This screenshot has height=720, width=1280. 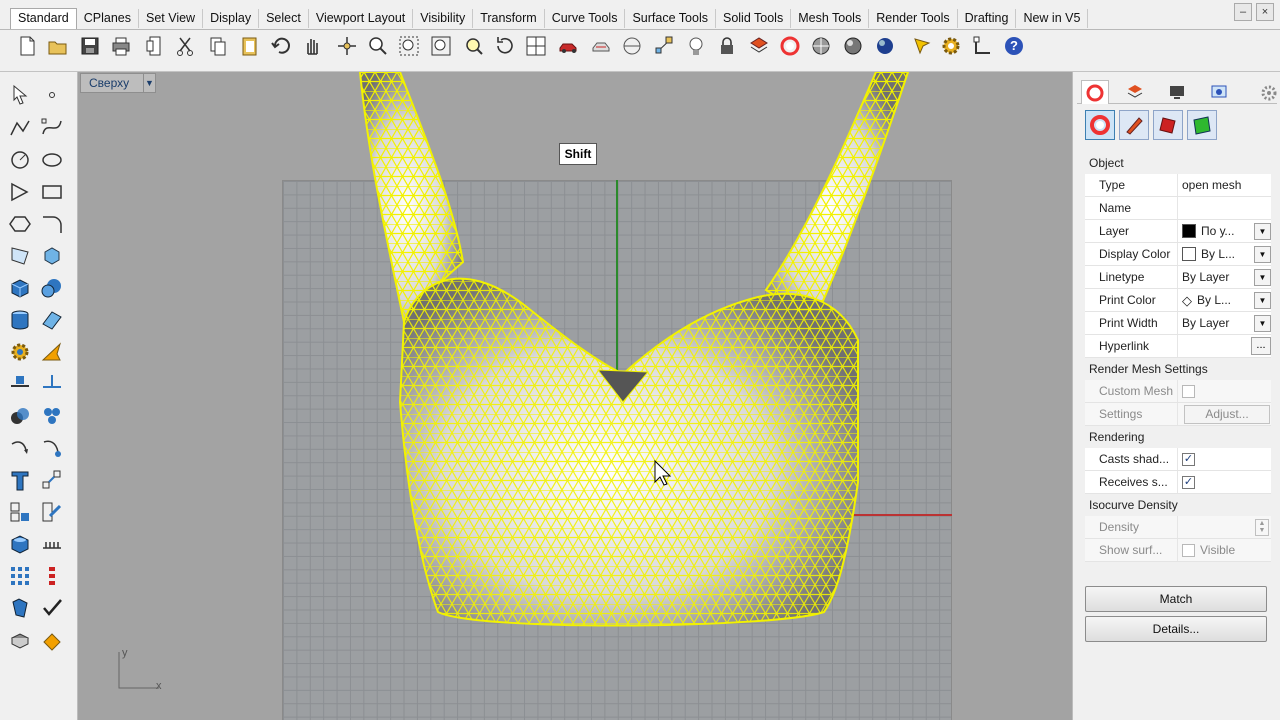 I want to click on tab-transform: Transform, so click(x=509, y=18).